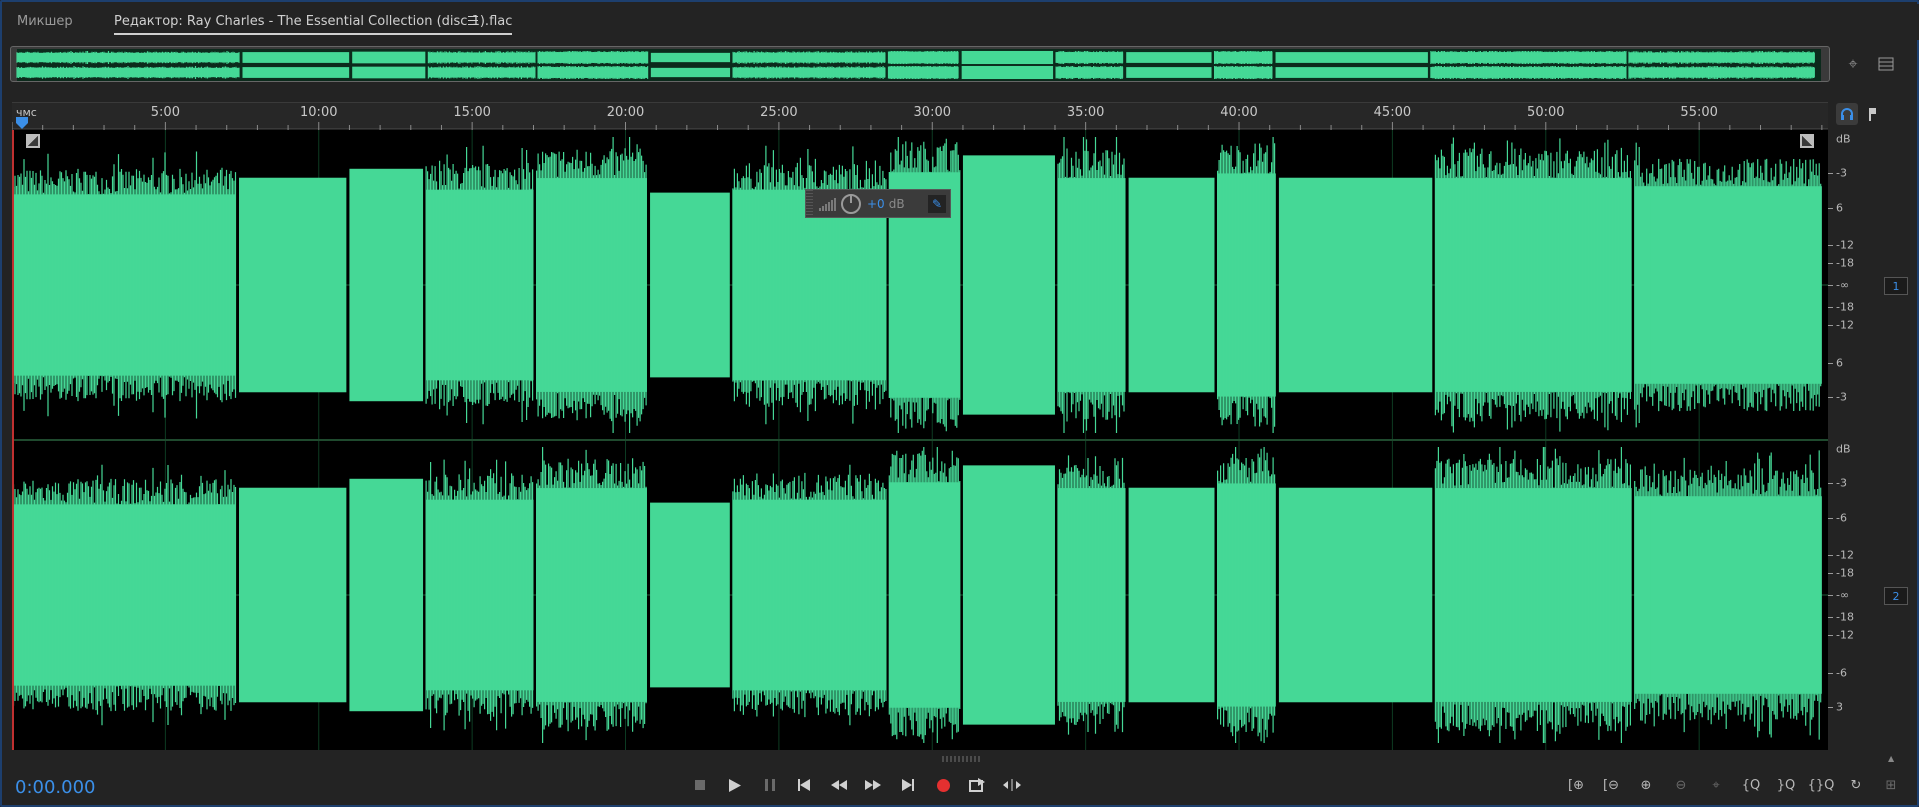 The width and height of the screenshot is (1919, 807). What do you see at coordinates (33, 141) in the screenshot?
I see `fade-in-handle` at bounding box center [33, 141].